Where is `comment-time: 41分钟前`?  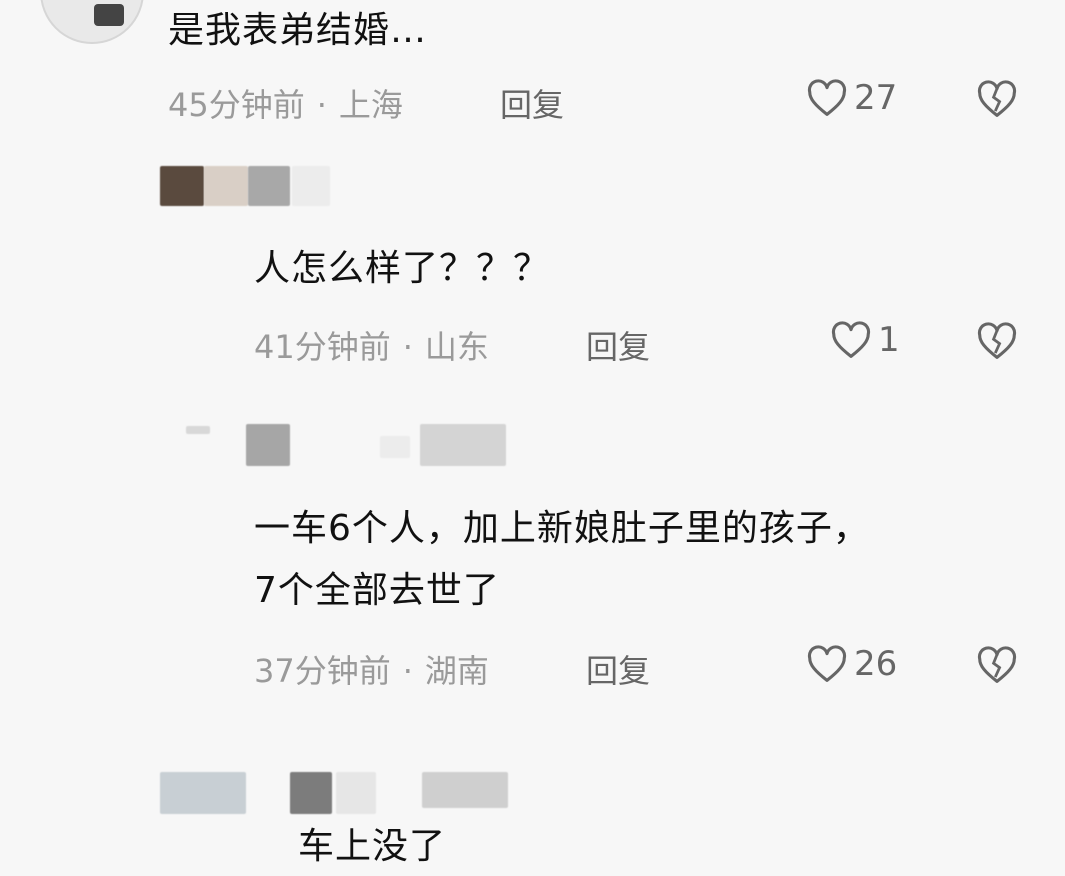 comment-time: 41分钟前 is located at coordinates (322, 347).